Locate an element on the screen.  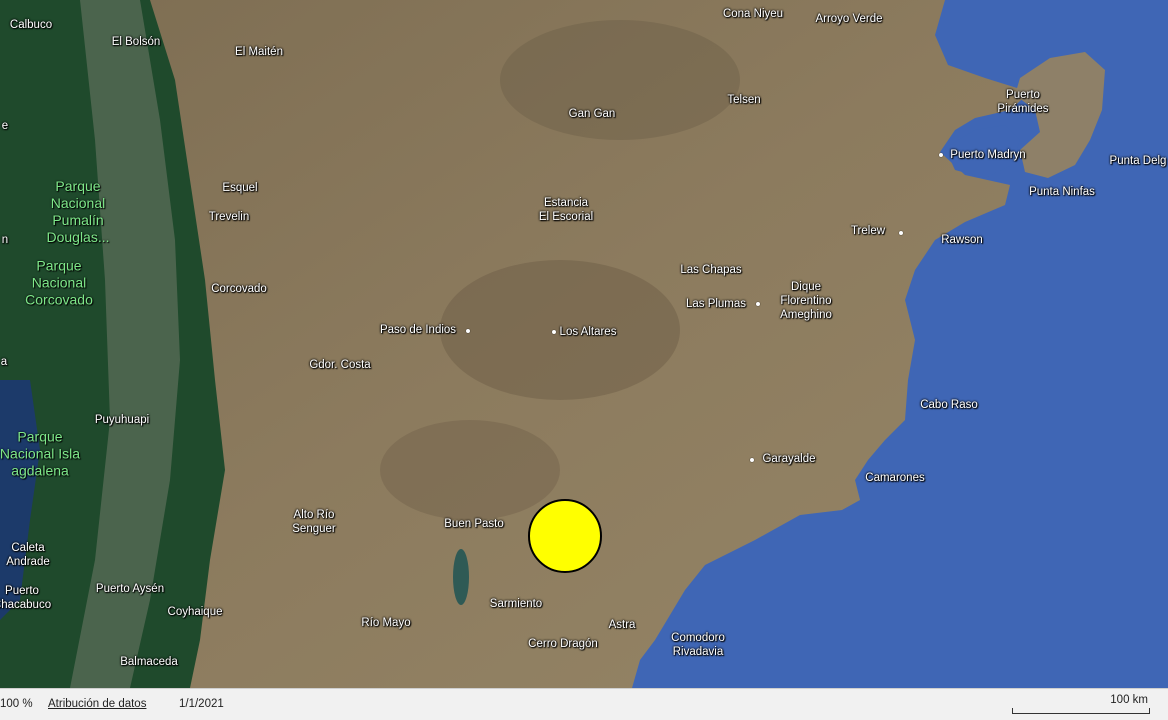
place-label-garayalde: Garayalde is located at coordinates (789, 459).